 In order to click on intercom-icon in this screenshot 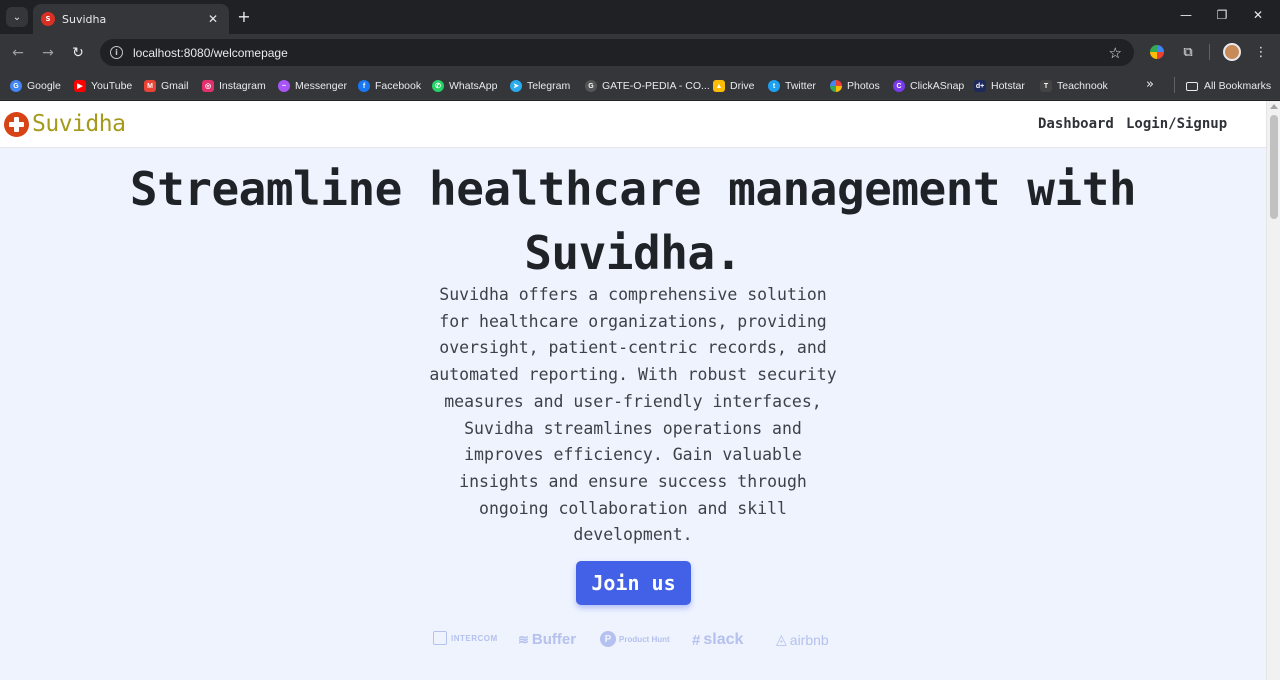, I will do `click(440, 638)`.